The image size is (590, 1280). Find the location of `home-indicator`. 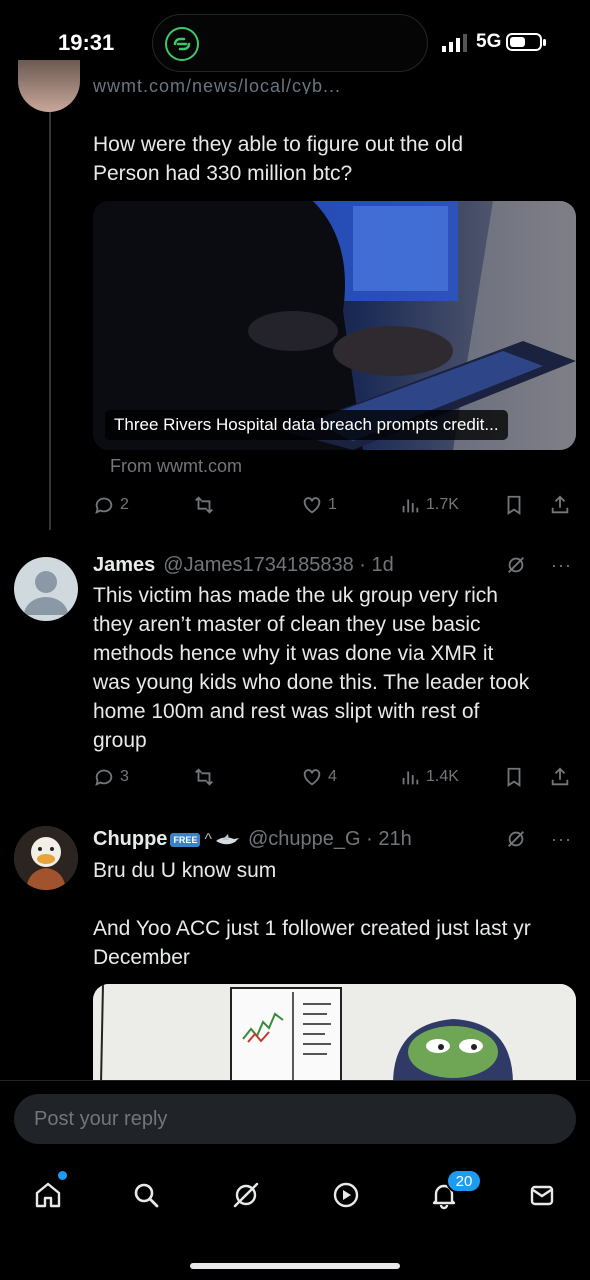

home-indicator is located at coordinates (295, 1266).